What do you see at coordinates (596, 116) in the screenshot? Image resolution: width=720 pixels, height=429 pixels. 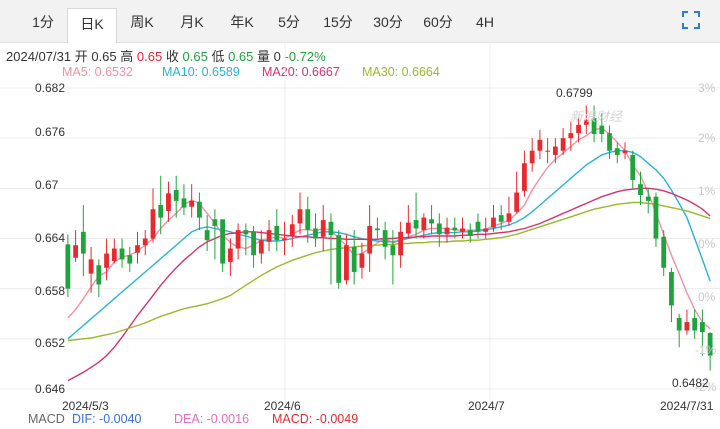 I see `watermark-text: 新浪财经` at bounding box center [596, 116].